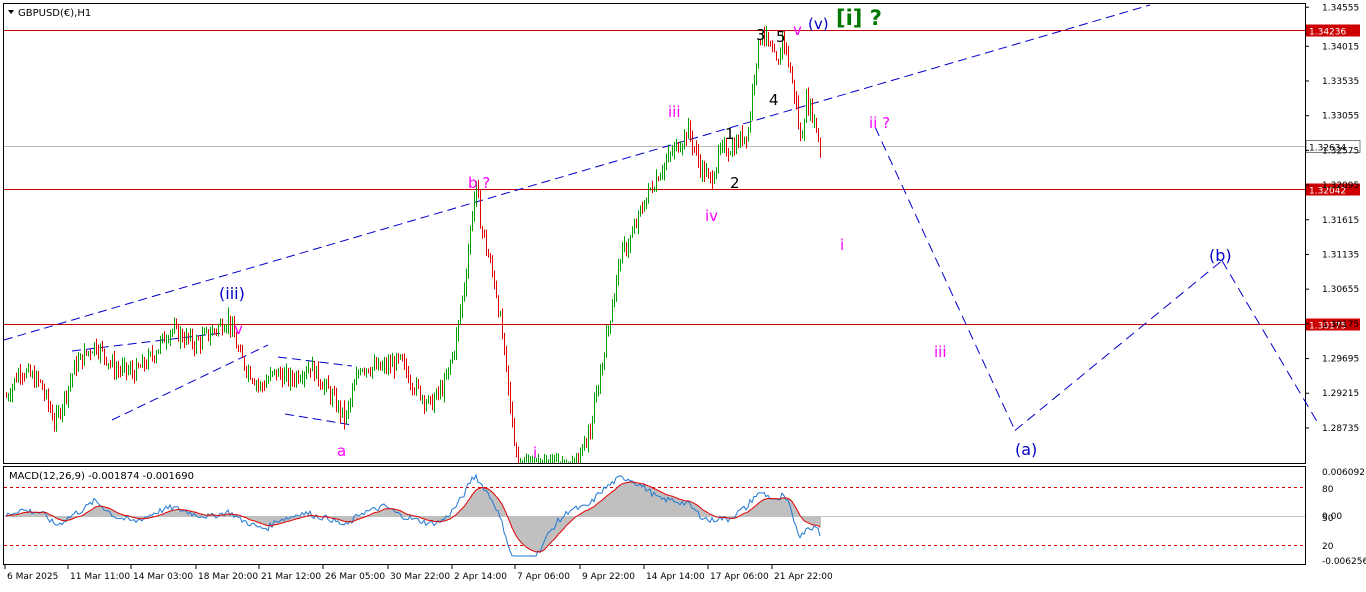  Describe the element at coordinates (341, 451) in the screenshot. I see `wave-label-16: a` at that location.